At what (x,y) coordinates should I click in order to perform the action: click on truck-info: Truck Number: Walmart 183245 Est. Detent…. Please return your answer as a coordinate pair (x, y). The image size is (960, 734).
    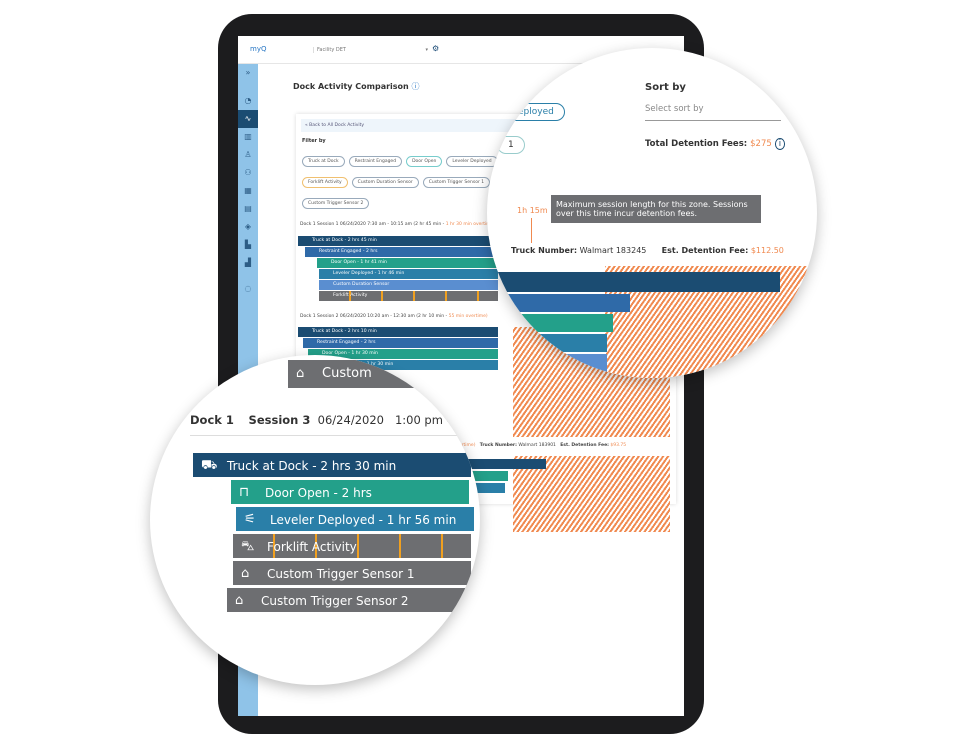
    Looking at the image, I should click on (647, 250).